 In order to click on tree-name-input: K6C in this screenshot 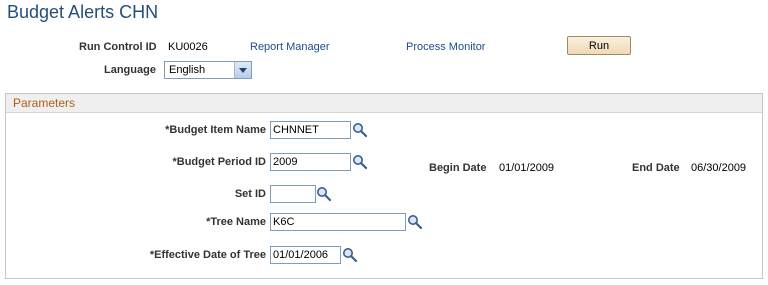, I will do `click(338, 222)`.